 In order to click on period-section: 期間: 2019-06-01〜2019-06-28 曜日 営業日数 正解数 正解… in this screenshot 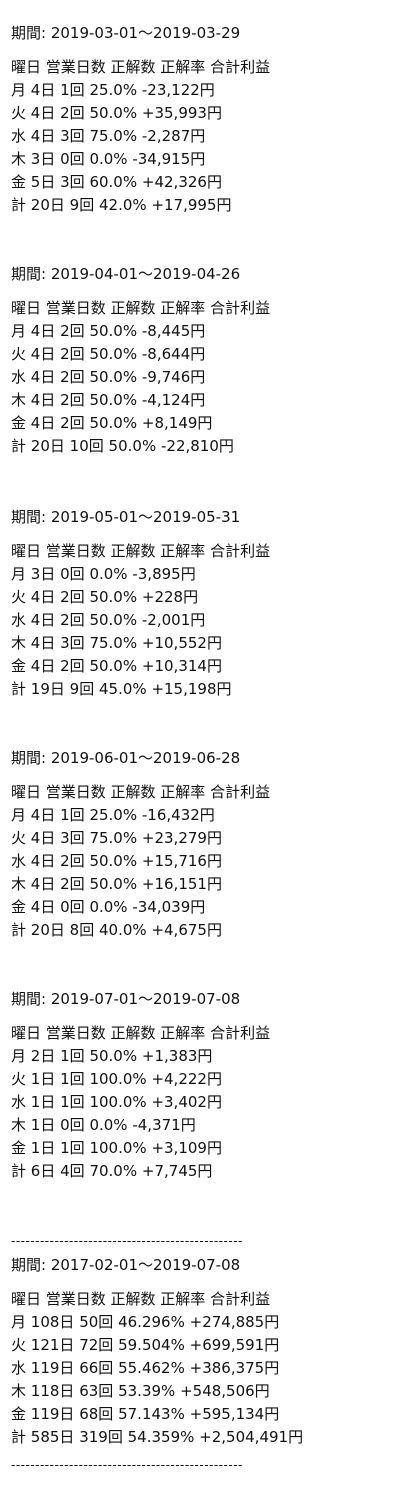, I will do `click(201, 844)`.